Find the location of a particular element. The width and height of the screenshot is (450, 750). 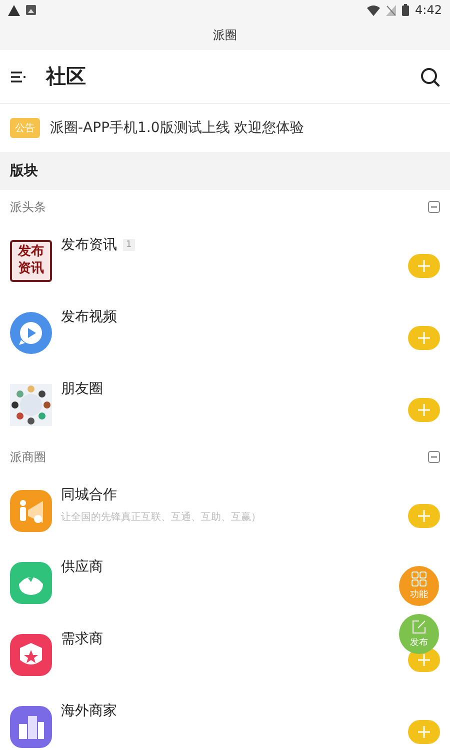

play-icon is located at coordinates (31, 333).